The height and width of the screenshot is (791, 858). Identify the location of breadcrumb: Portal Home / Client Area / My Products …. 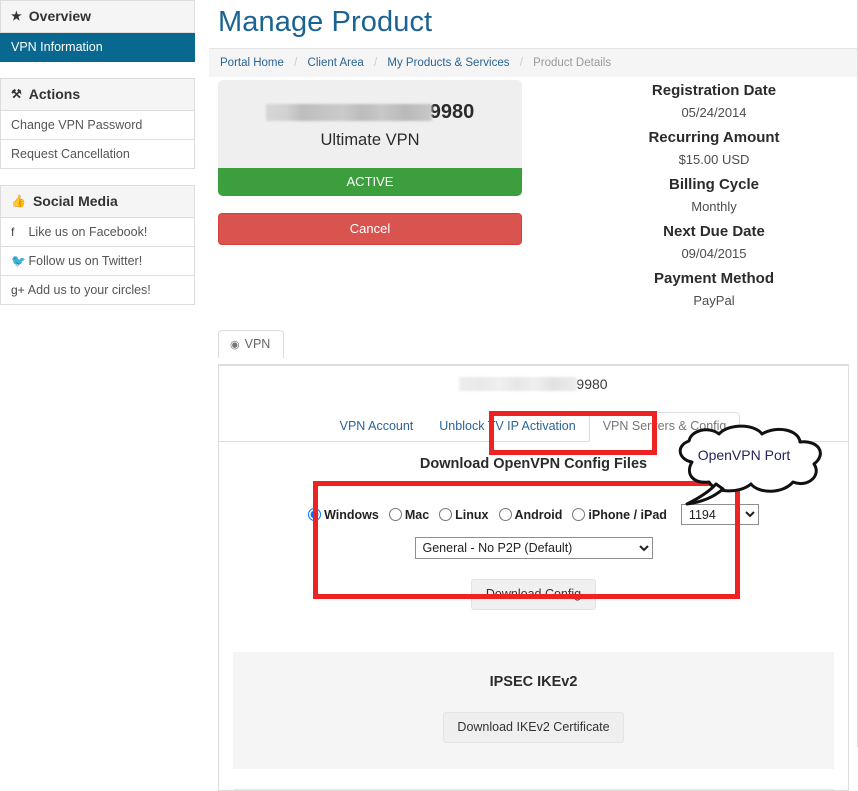
(533, 62).